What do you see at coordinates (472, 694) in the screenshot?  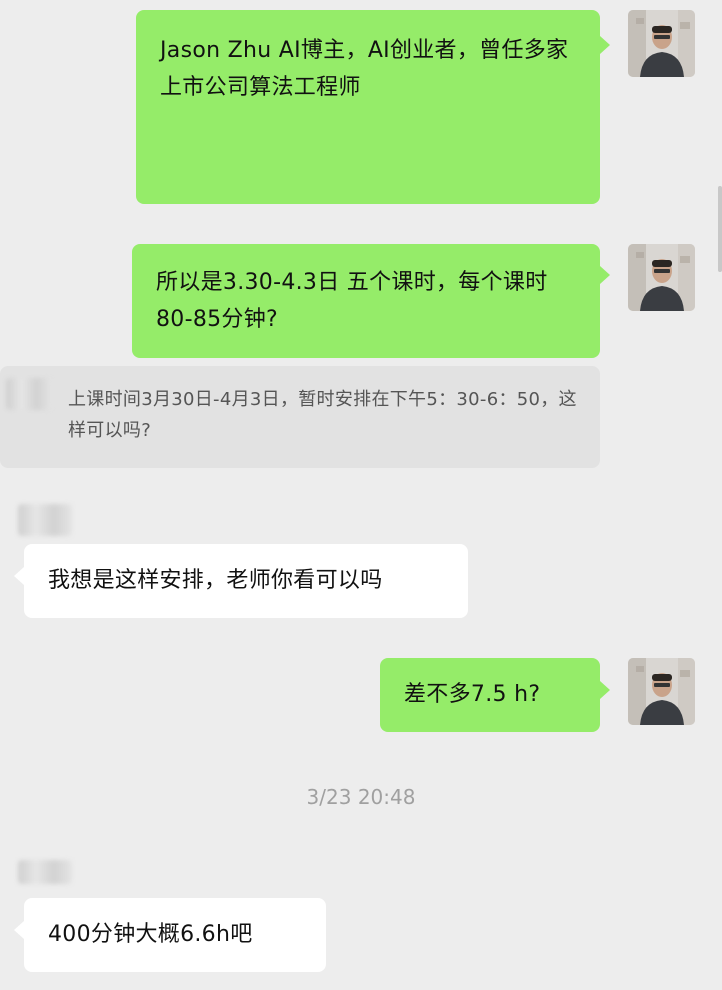 I see `message-text: 差不多7.5 h?` at bounding box center [472, 694].